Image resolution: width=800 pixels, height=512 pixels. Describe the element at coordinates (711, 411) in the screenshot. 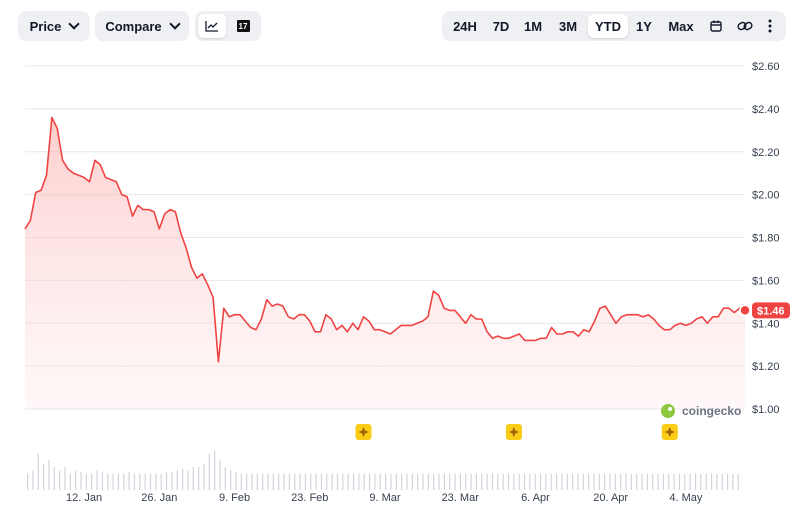

I see `coingecko-watermark-text: coingecko` at that location.